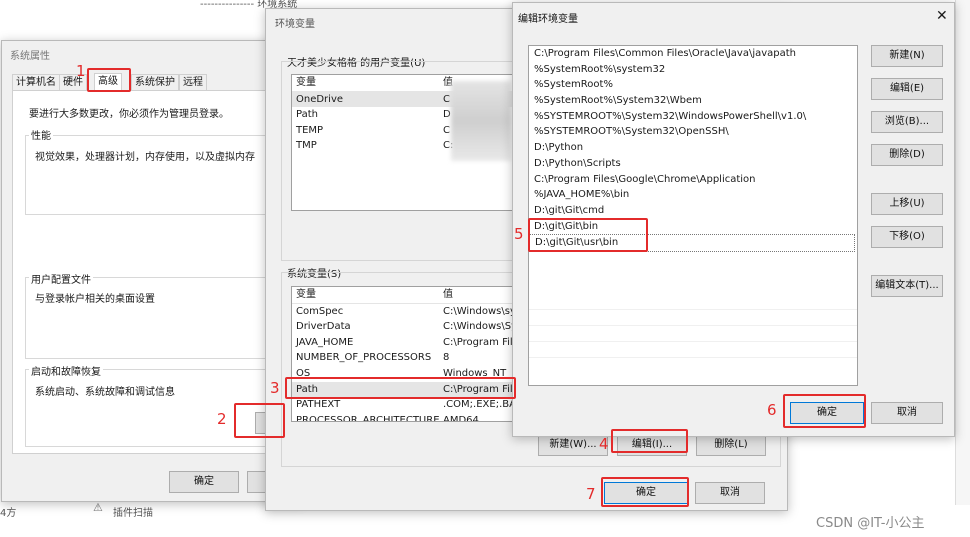 The image size is (970, 537). Describe the element at coordinates (907, 204) in the screenshot. I see `move-up-button: 上移(U)` at that location.